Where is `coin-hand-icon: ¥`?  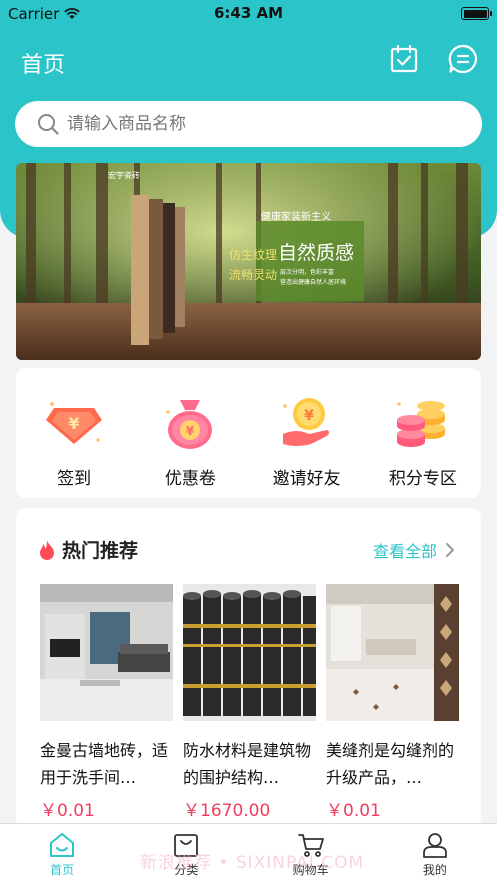 coin-hand-icon: ¥ is located at coordinates (305, 422).